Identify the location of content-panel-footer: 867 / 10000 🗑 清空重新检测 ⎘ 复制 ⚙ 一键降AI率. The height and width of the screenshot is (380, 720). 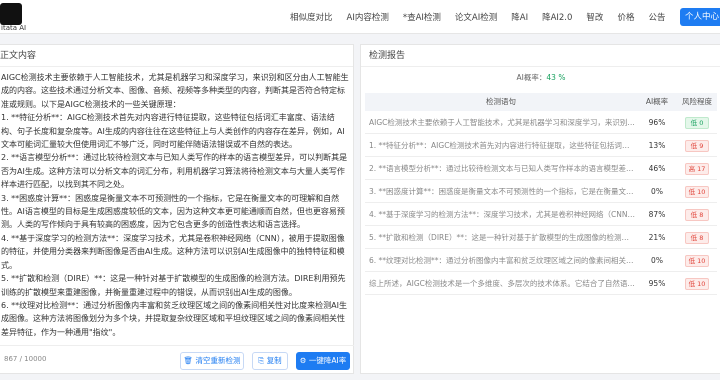
(177, 360).